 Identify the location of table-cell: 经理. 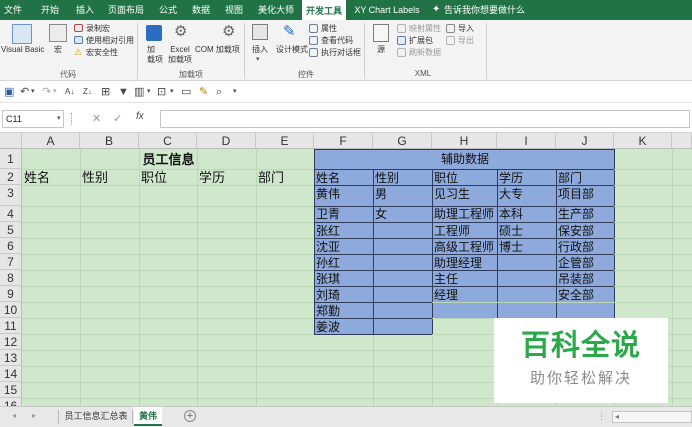
(464, 295).